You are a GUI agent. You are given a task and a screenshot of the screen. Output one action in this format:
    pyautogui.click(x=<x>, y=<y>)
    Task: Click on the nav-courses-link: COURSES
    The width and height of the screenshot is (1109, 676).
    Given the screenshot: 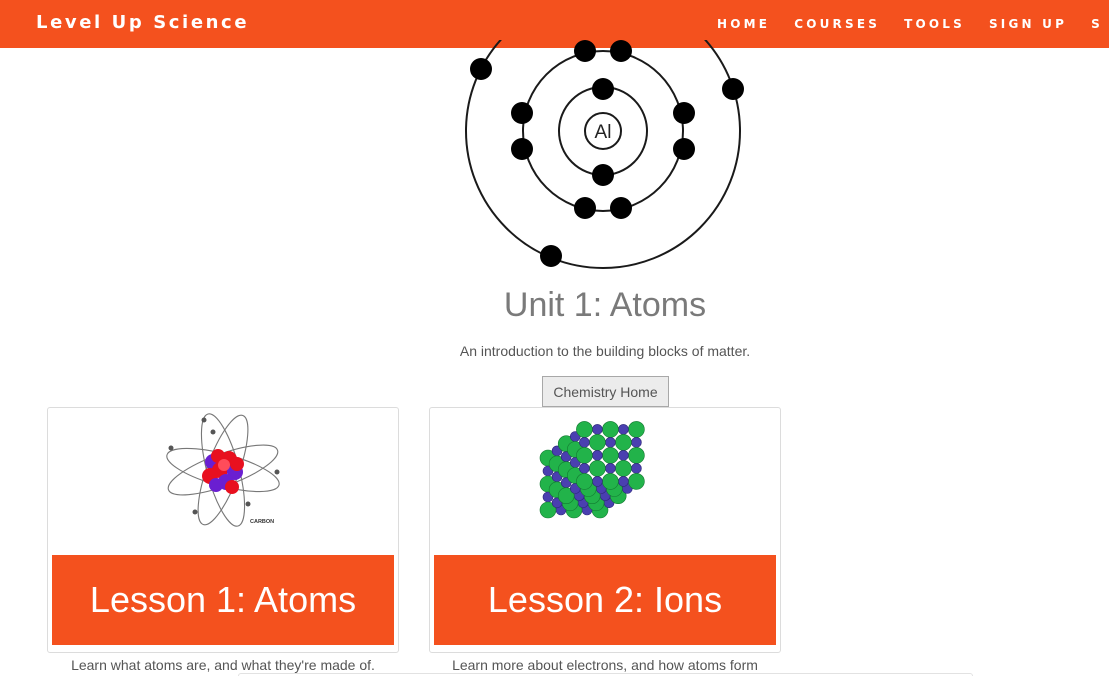 What is the action you would take?
    pyautogui.click(x=837, y=24)
    